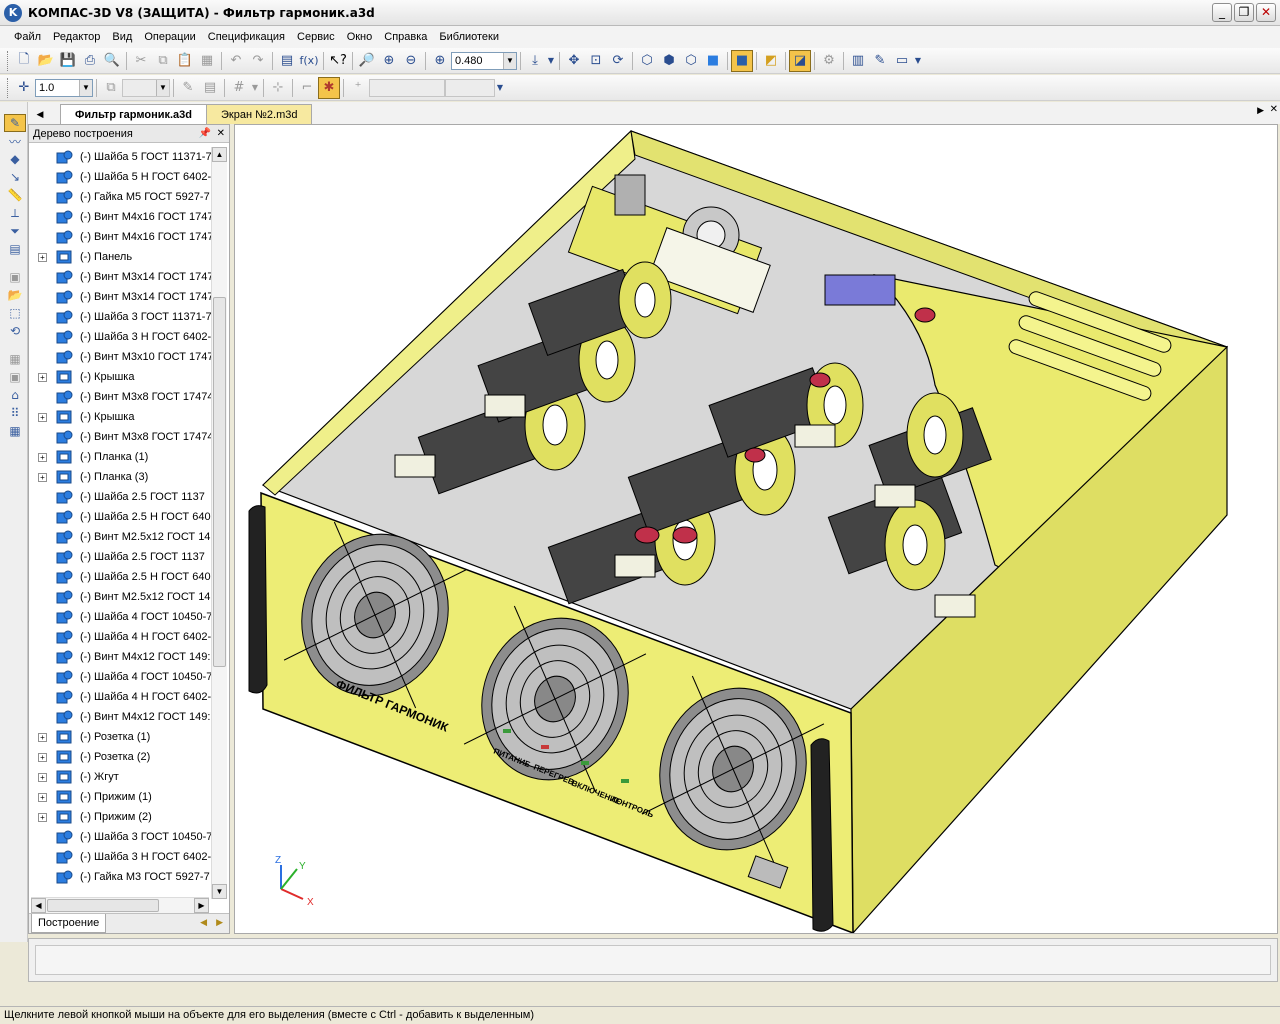  What do you see at coordinates (146, 87) in the screenshot?
I see `layer-combo: ▼` at bounding box center [146, 87].